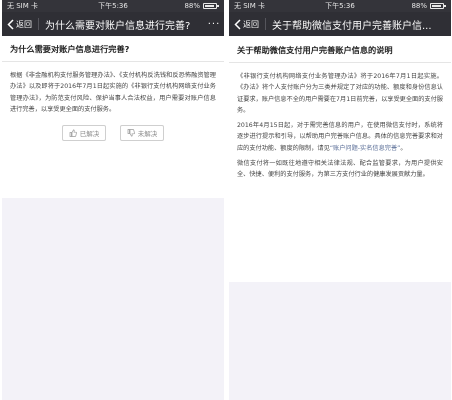 This screenshot has width=452, height=400. Describe the element at coordinates (118, 26) in the screenshot. I see `page-title: 为什么需要对账户信息进行完善?` at that location.